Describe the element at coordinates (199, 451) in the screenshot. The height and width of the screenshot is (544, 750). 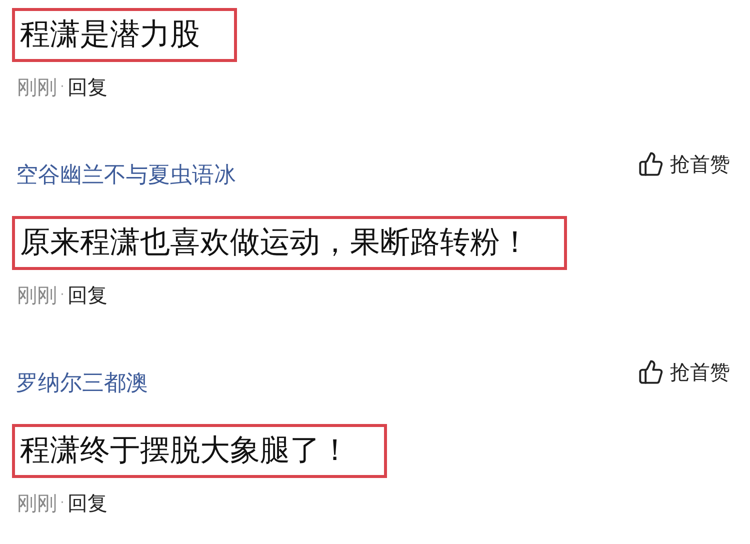
I see `comment-text: 程潇终于摆脱大象腿了！` at that location.